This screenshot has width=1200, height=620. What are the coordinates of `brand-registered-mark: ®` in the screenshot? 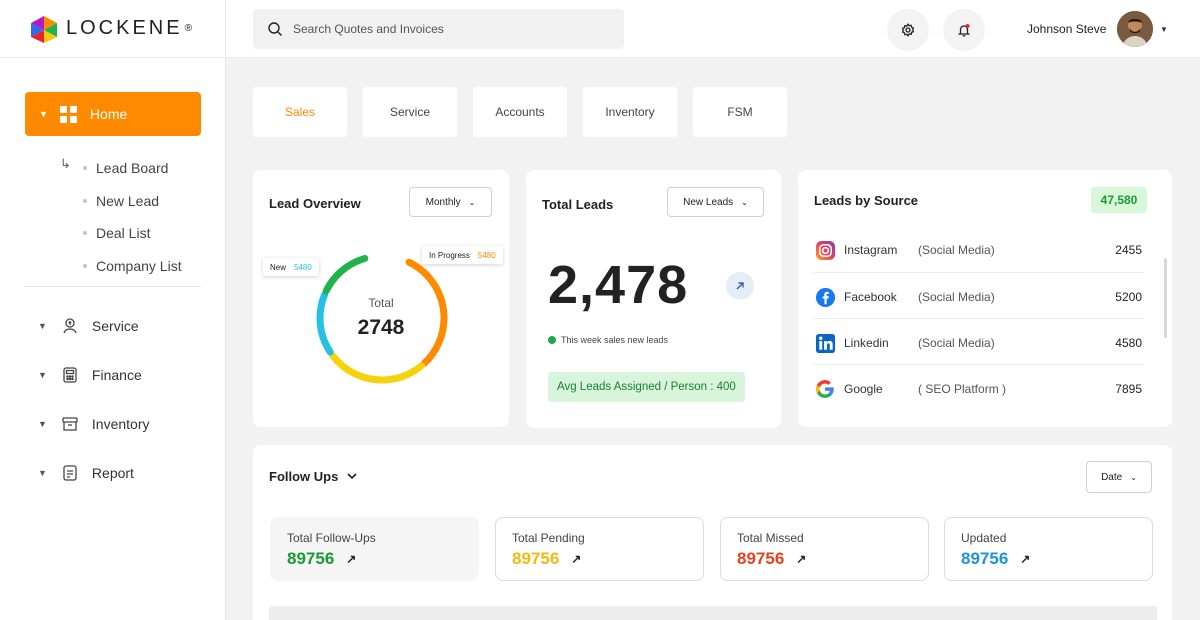 It's located at (188, 28).